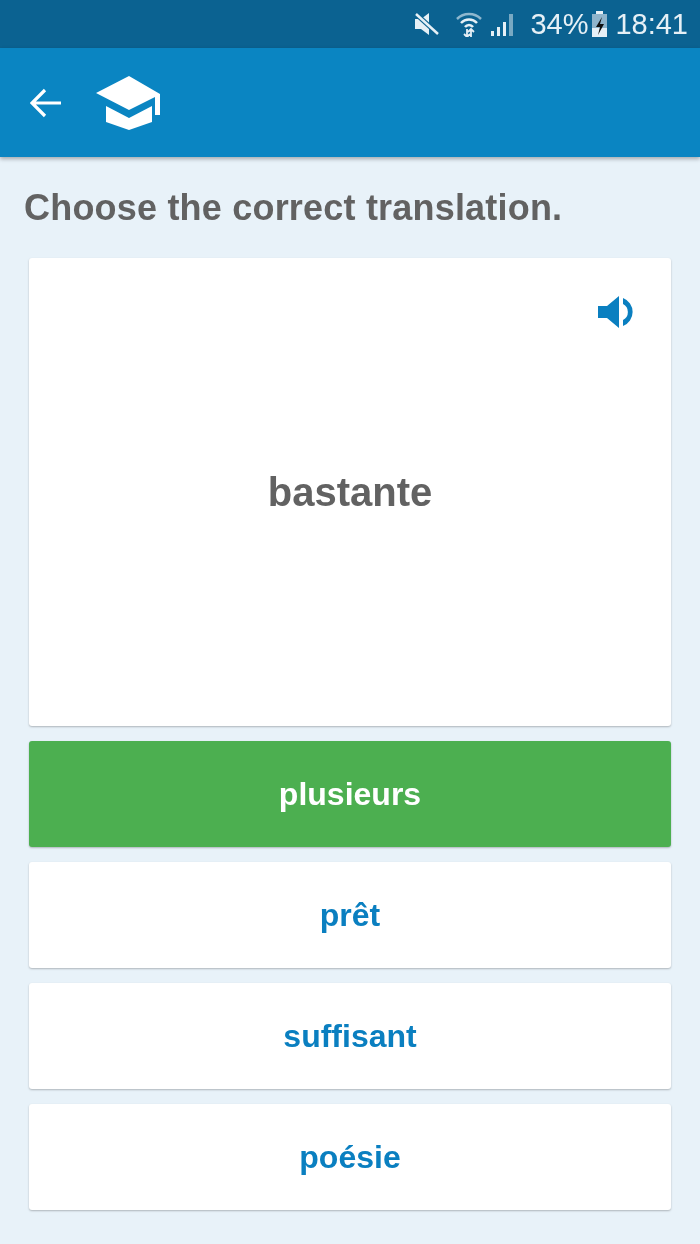 Image resolution: width=700 pixels, height=1244 pixels. Describe the element at coordinates (350, 1036) in the screenshot. I see `answer-option: suffisant` at that location.